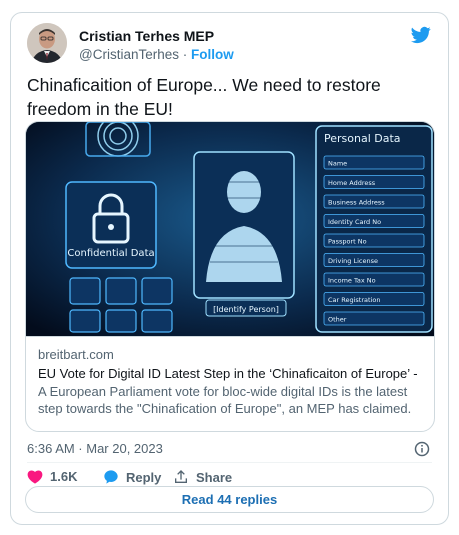 This screenshot has width=459, height=535. Describe the element at coordinates (422, 449) in the screenshot. I see `info-icon` at that location.